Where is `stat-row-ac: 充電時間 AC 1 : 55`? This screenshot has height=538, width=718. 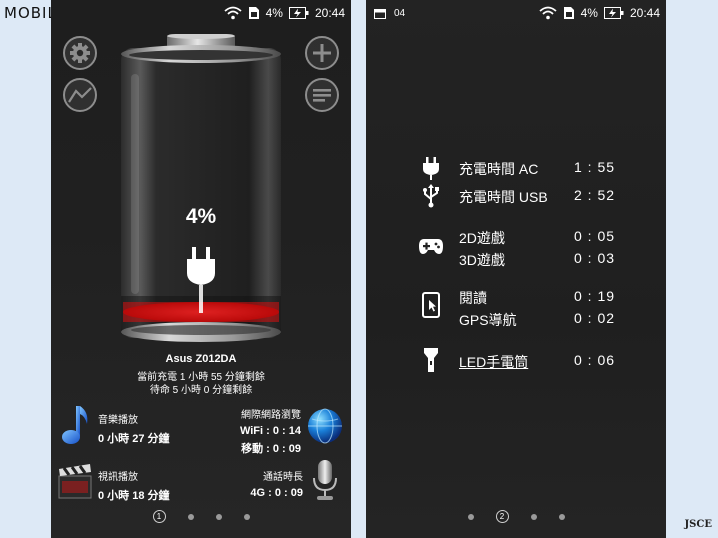
stat-row-ac: 充電時間 AC 1 : 55 is located at coordinates (516, 168).